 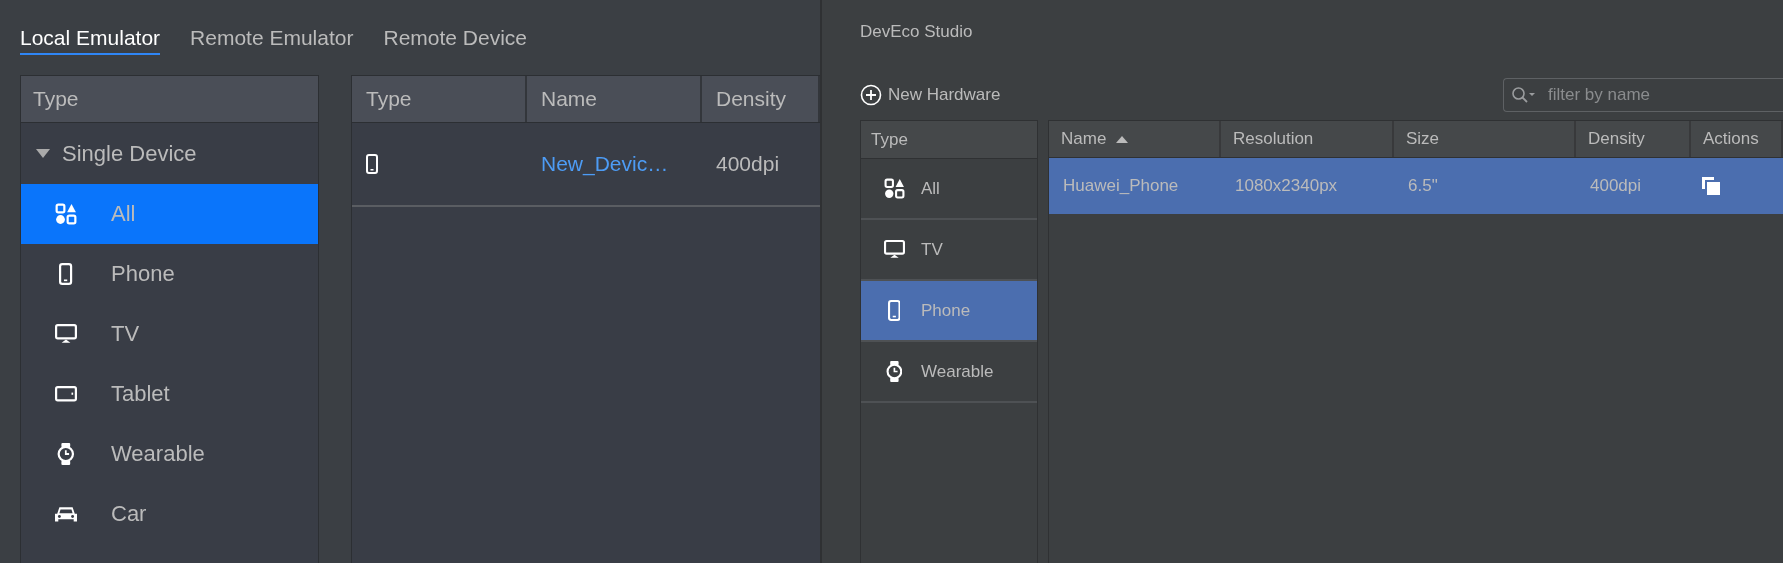 What do you see at coordinates (614, 99) in the screenshot?
I see `column-header: Name` at bounding box center [614, 99].